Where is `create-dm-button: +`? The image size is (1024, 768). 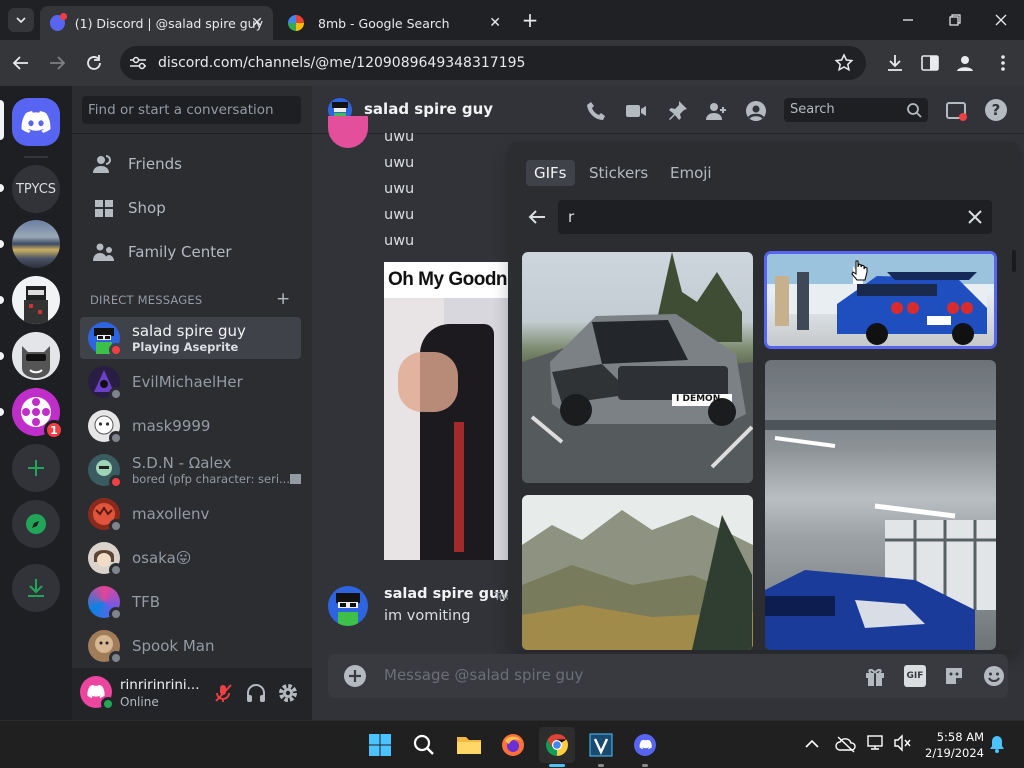
create-dm-button: + is located at coordinates (283, 299).